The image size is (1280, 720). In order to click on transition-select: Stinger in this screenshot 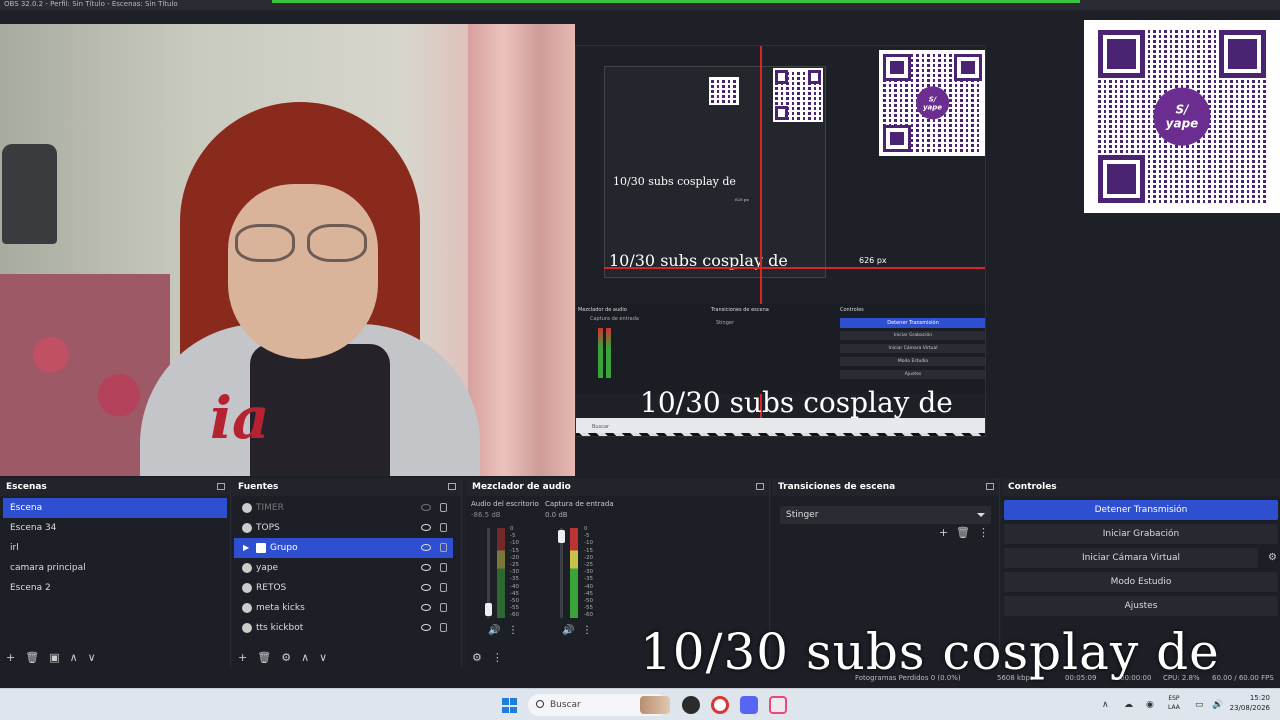, I will do `click(885, 515)`.